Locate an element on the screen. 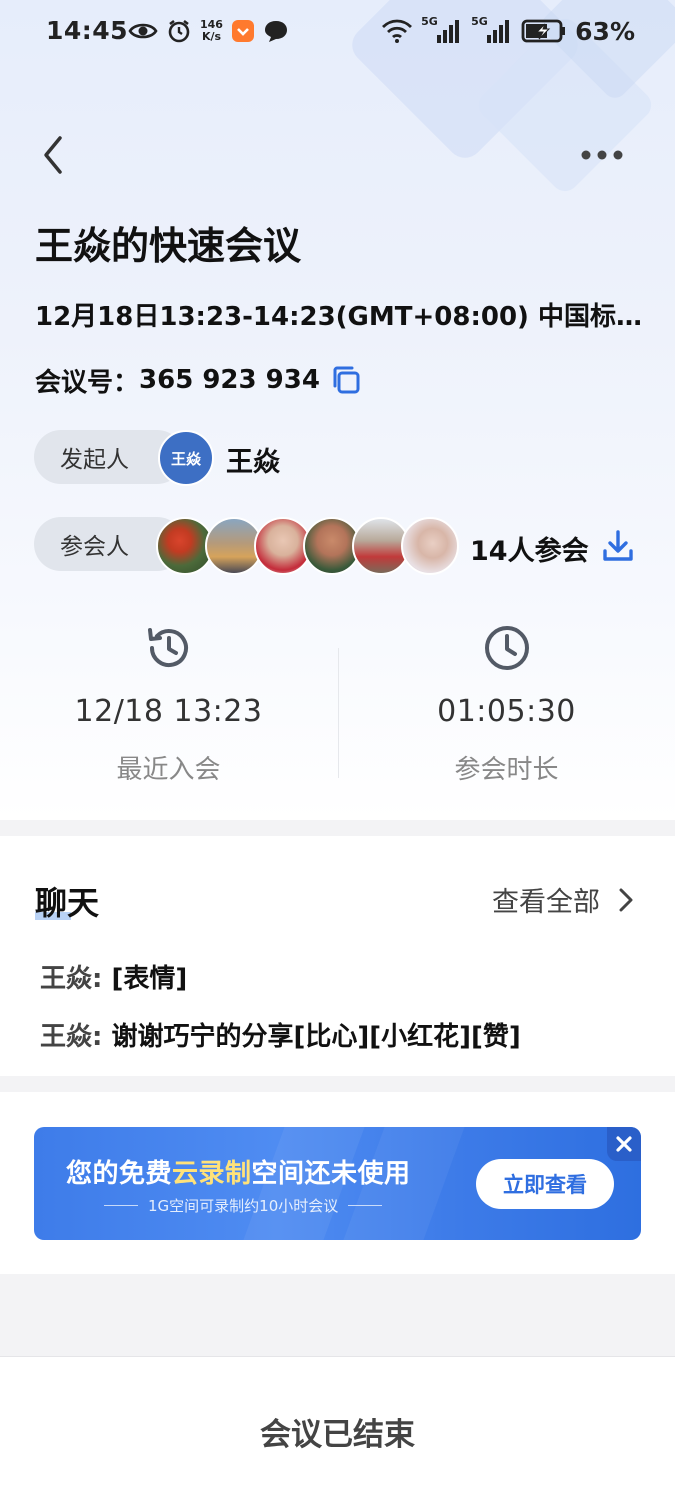  more-dots-icon is located at coordinates (602, 155).